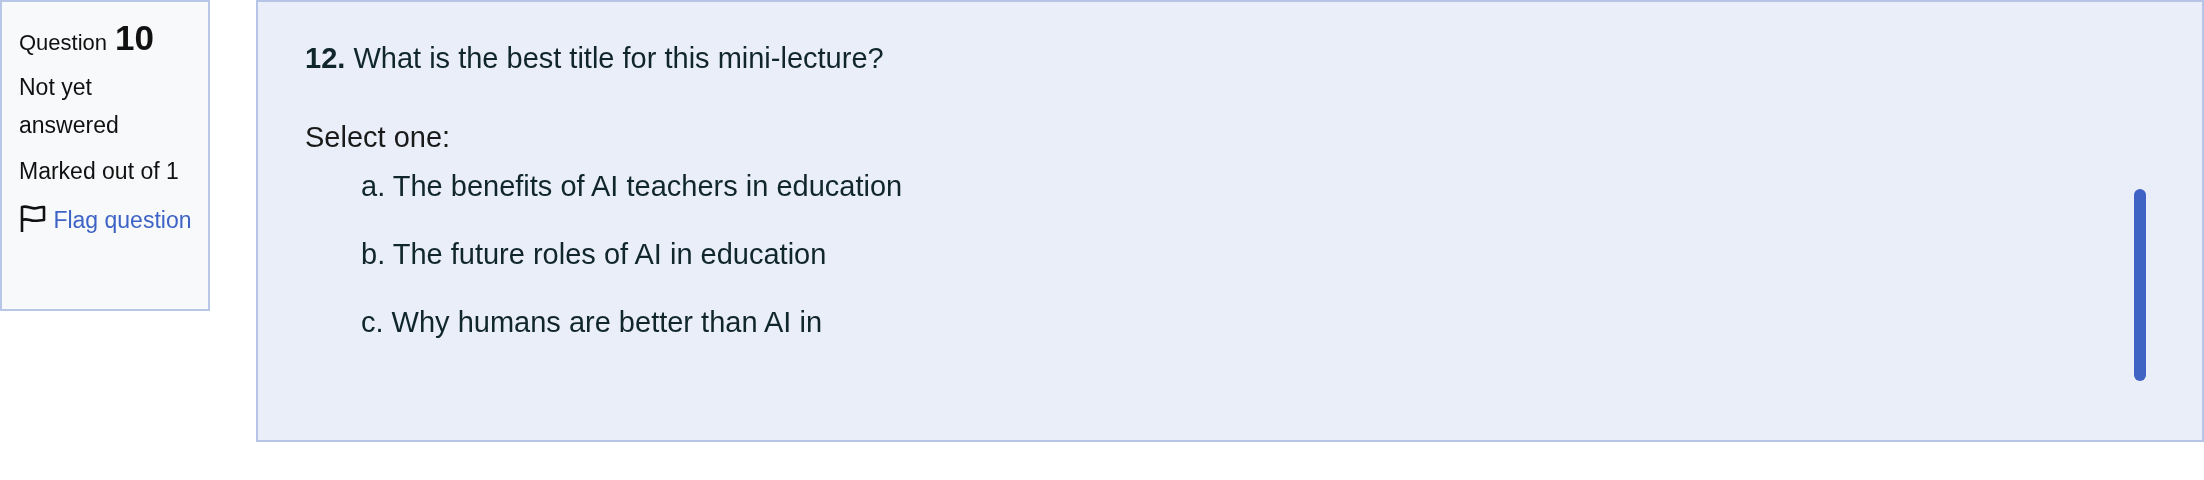 The image size is (2204, 480). What do you see at coordinates (595, 58) in the screenshot?
I see `question-text: 12. What is the best title for this mini-lecture?` at bounding box center [595, 58].